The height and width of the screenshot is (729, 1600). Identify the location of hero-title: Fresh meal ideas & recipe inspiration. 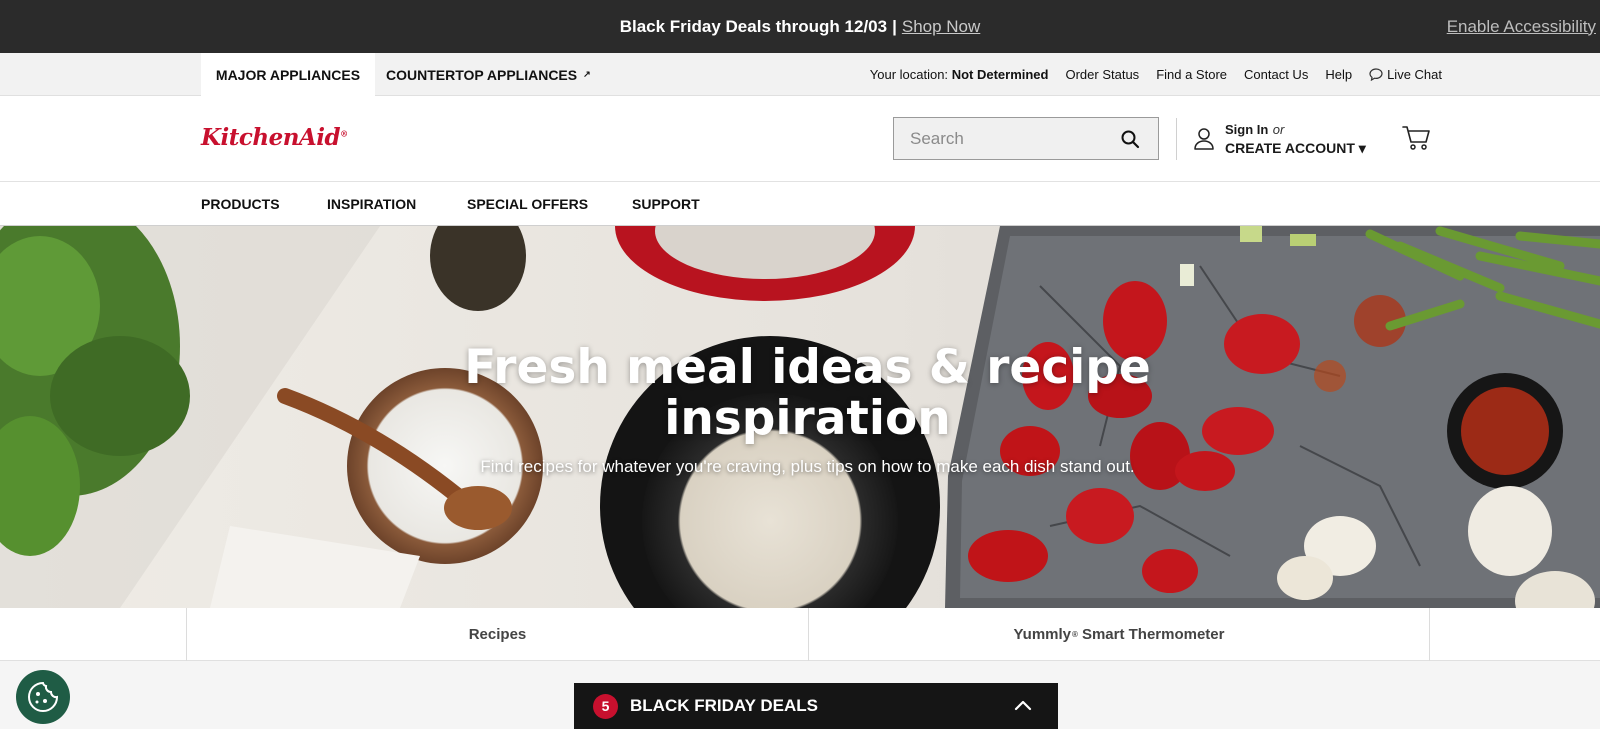
(807, 393).